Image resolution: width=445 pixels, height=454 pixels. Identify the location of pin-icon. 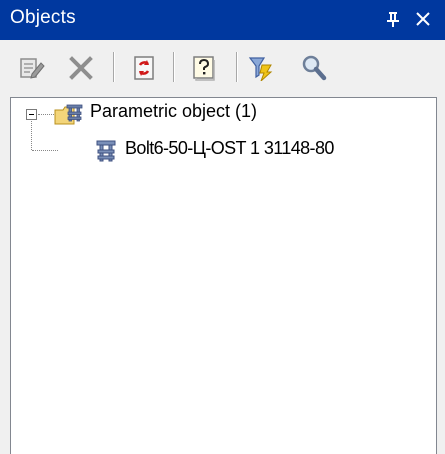
(393, 19).